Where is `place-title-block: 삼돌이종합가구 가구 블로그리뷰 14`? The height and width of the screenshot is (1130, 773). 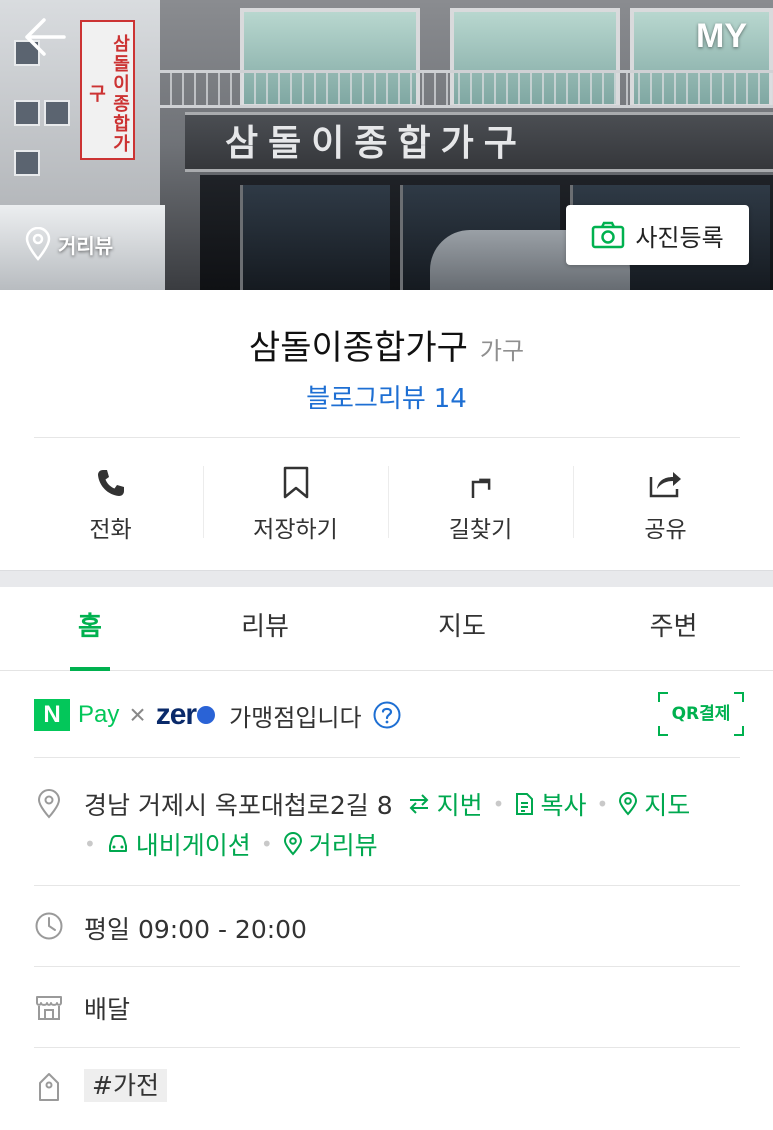 place-title-block: 삼돌이종합가구 가구 블로그리뷰 14 is located at coordinates (386, 352).